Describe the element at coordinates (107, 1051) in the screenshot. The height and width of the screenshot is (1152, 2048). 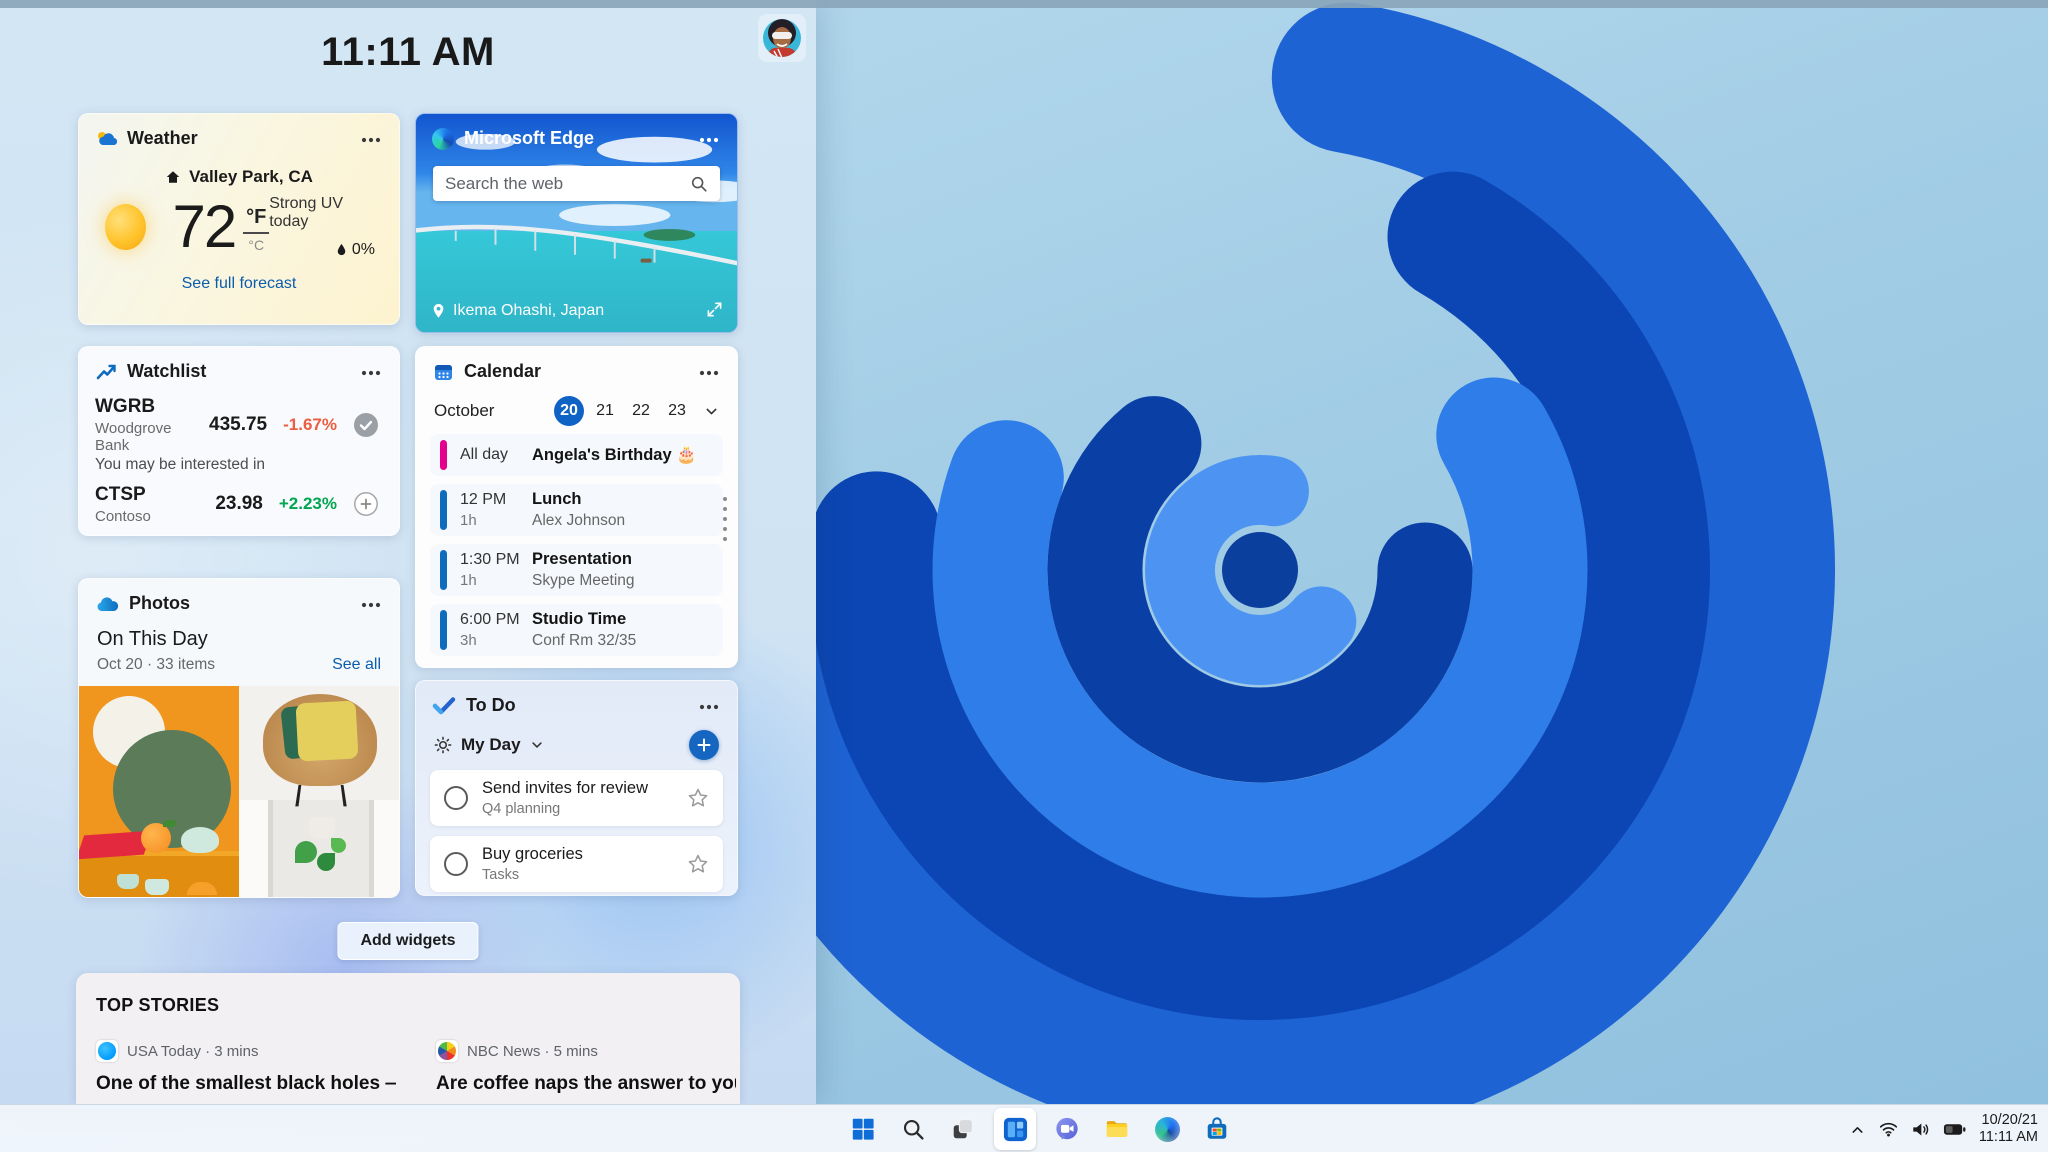
I see `usa-today-logo` at that location.